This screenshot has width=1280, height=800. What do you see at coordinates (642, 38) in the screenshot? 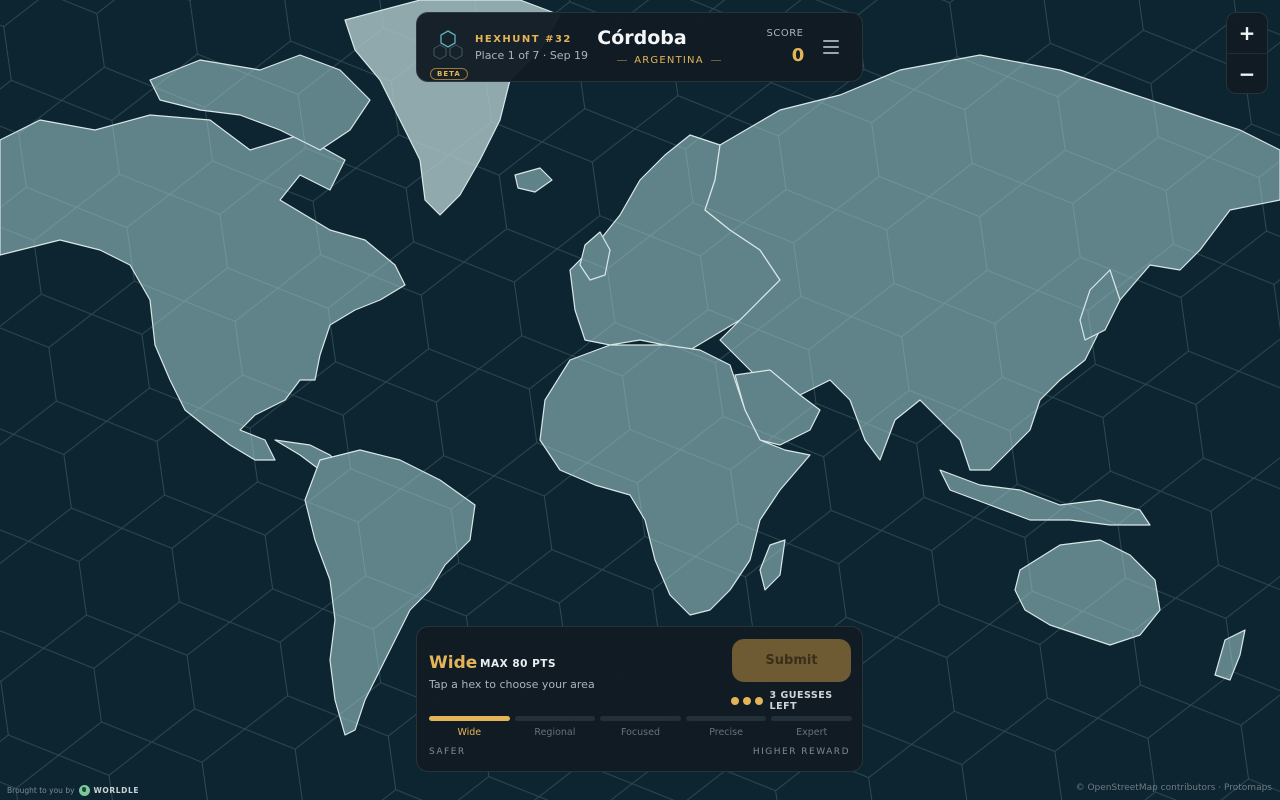
I see `target-city: Córdoba` at bounding box center [642, 38].